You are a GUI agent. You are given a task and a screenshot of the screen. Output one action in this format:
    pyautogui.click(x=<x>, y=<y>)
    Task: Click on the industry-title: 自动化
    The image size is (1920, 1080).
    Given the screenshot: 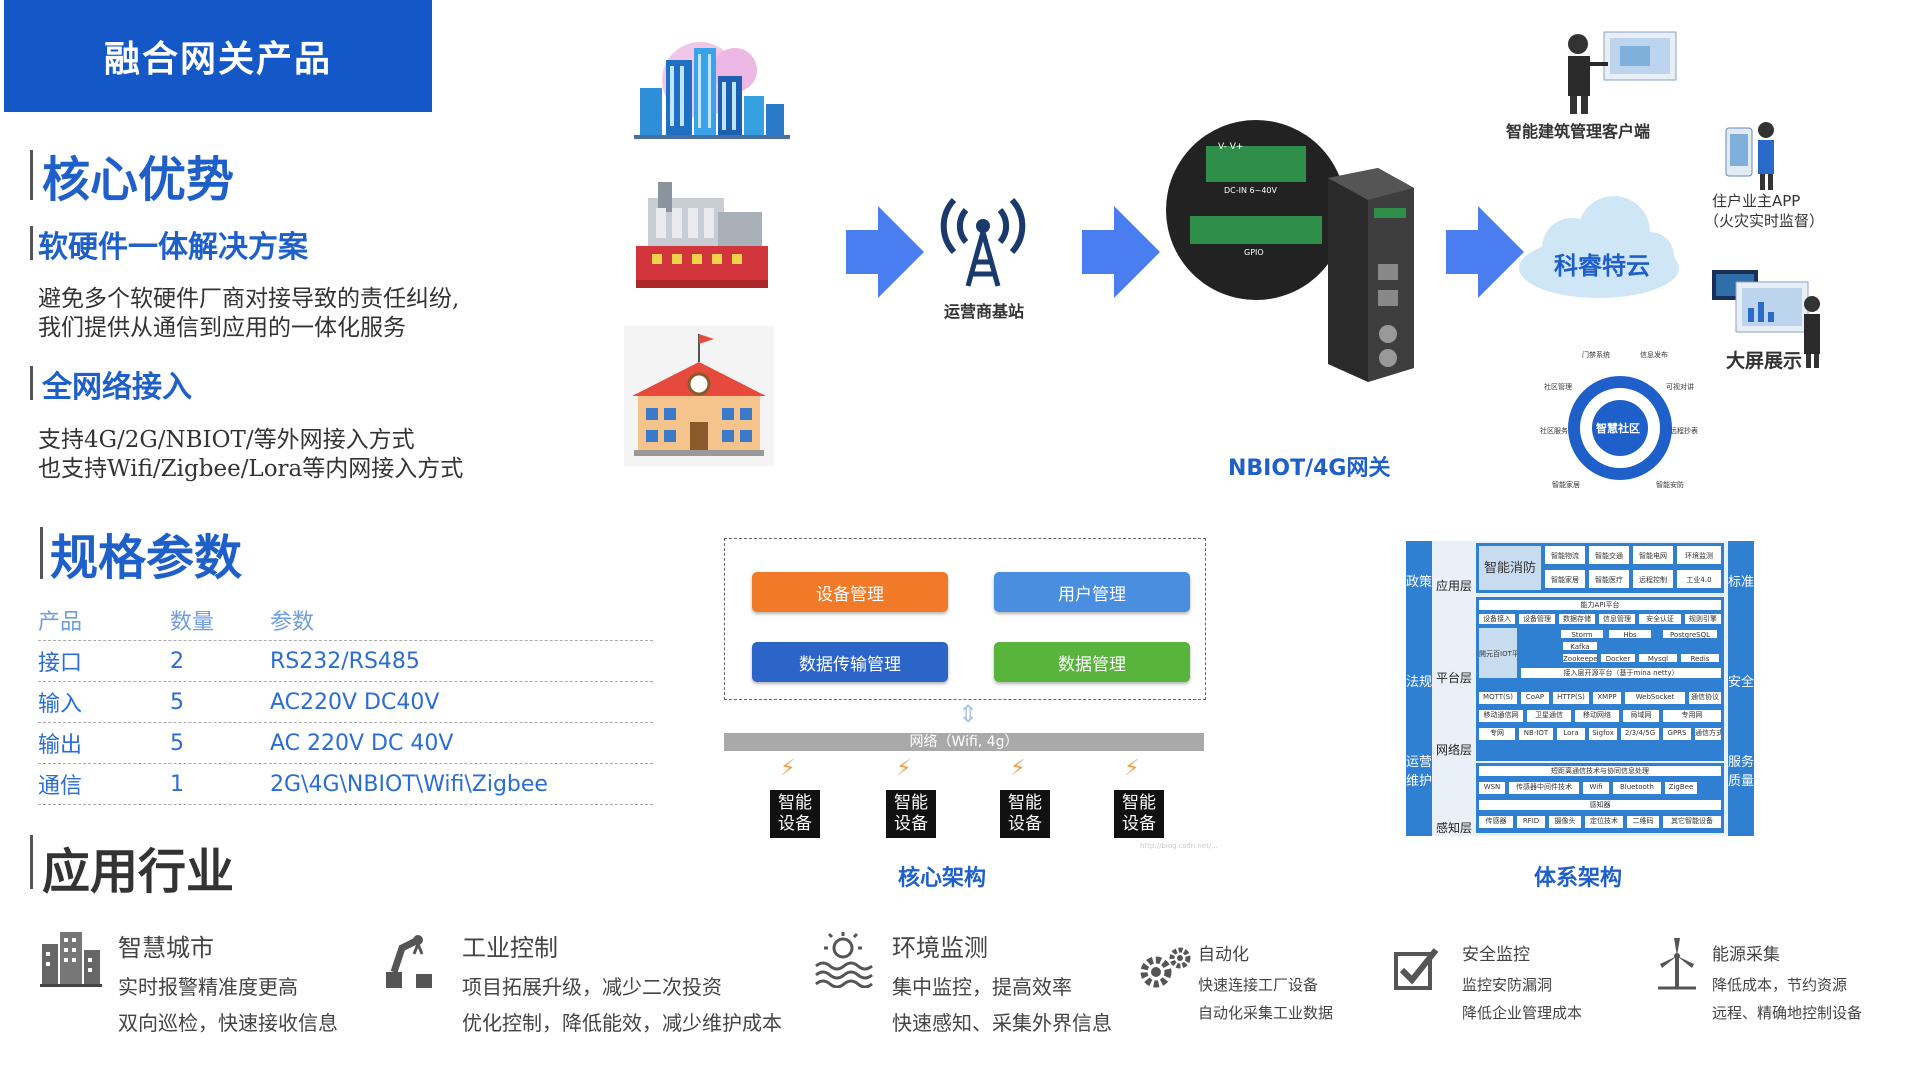 What is the action you would take?
    pyautogui.click(x=1223, y=955)
    